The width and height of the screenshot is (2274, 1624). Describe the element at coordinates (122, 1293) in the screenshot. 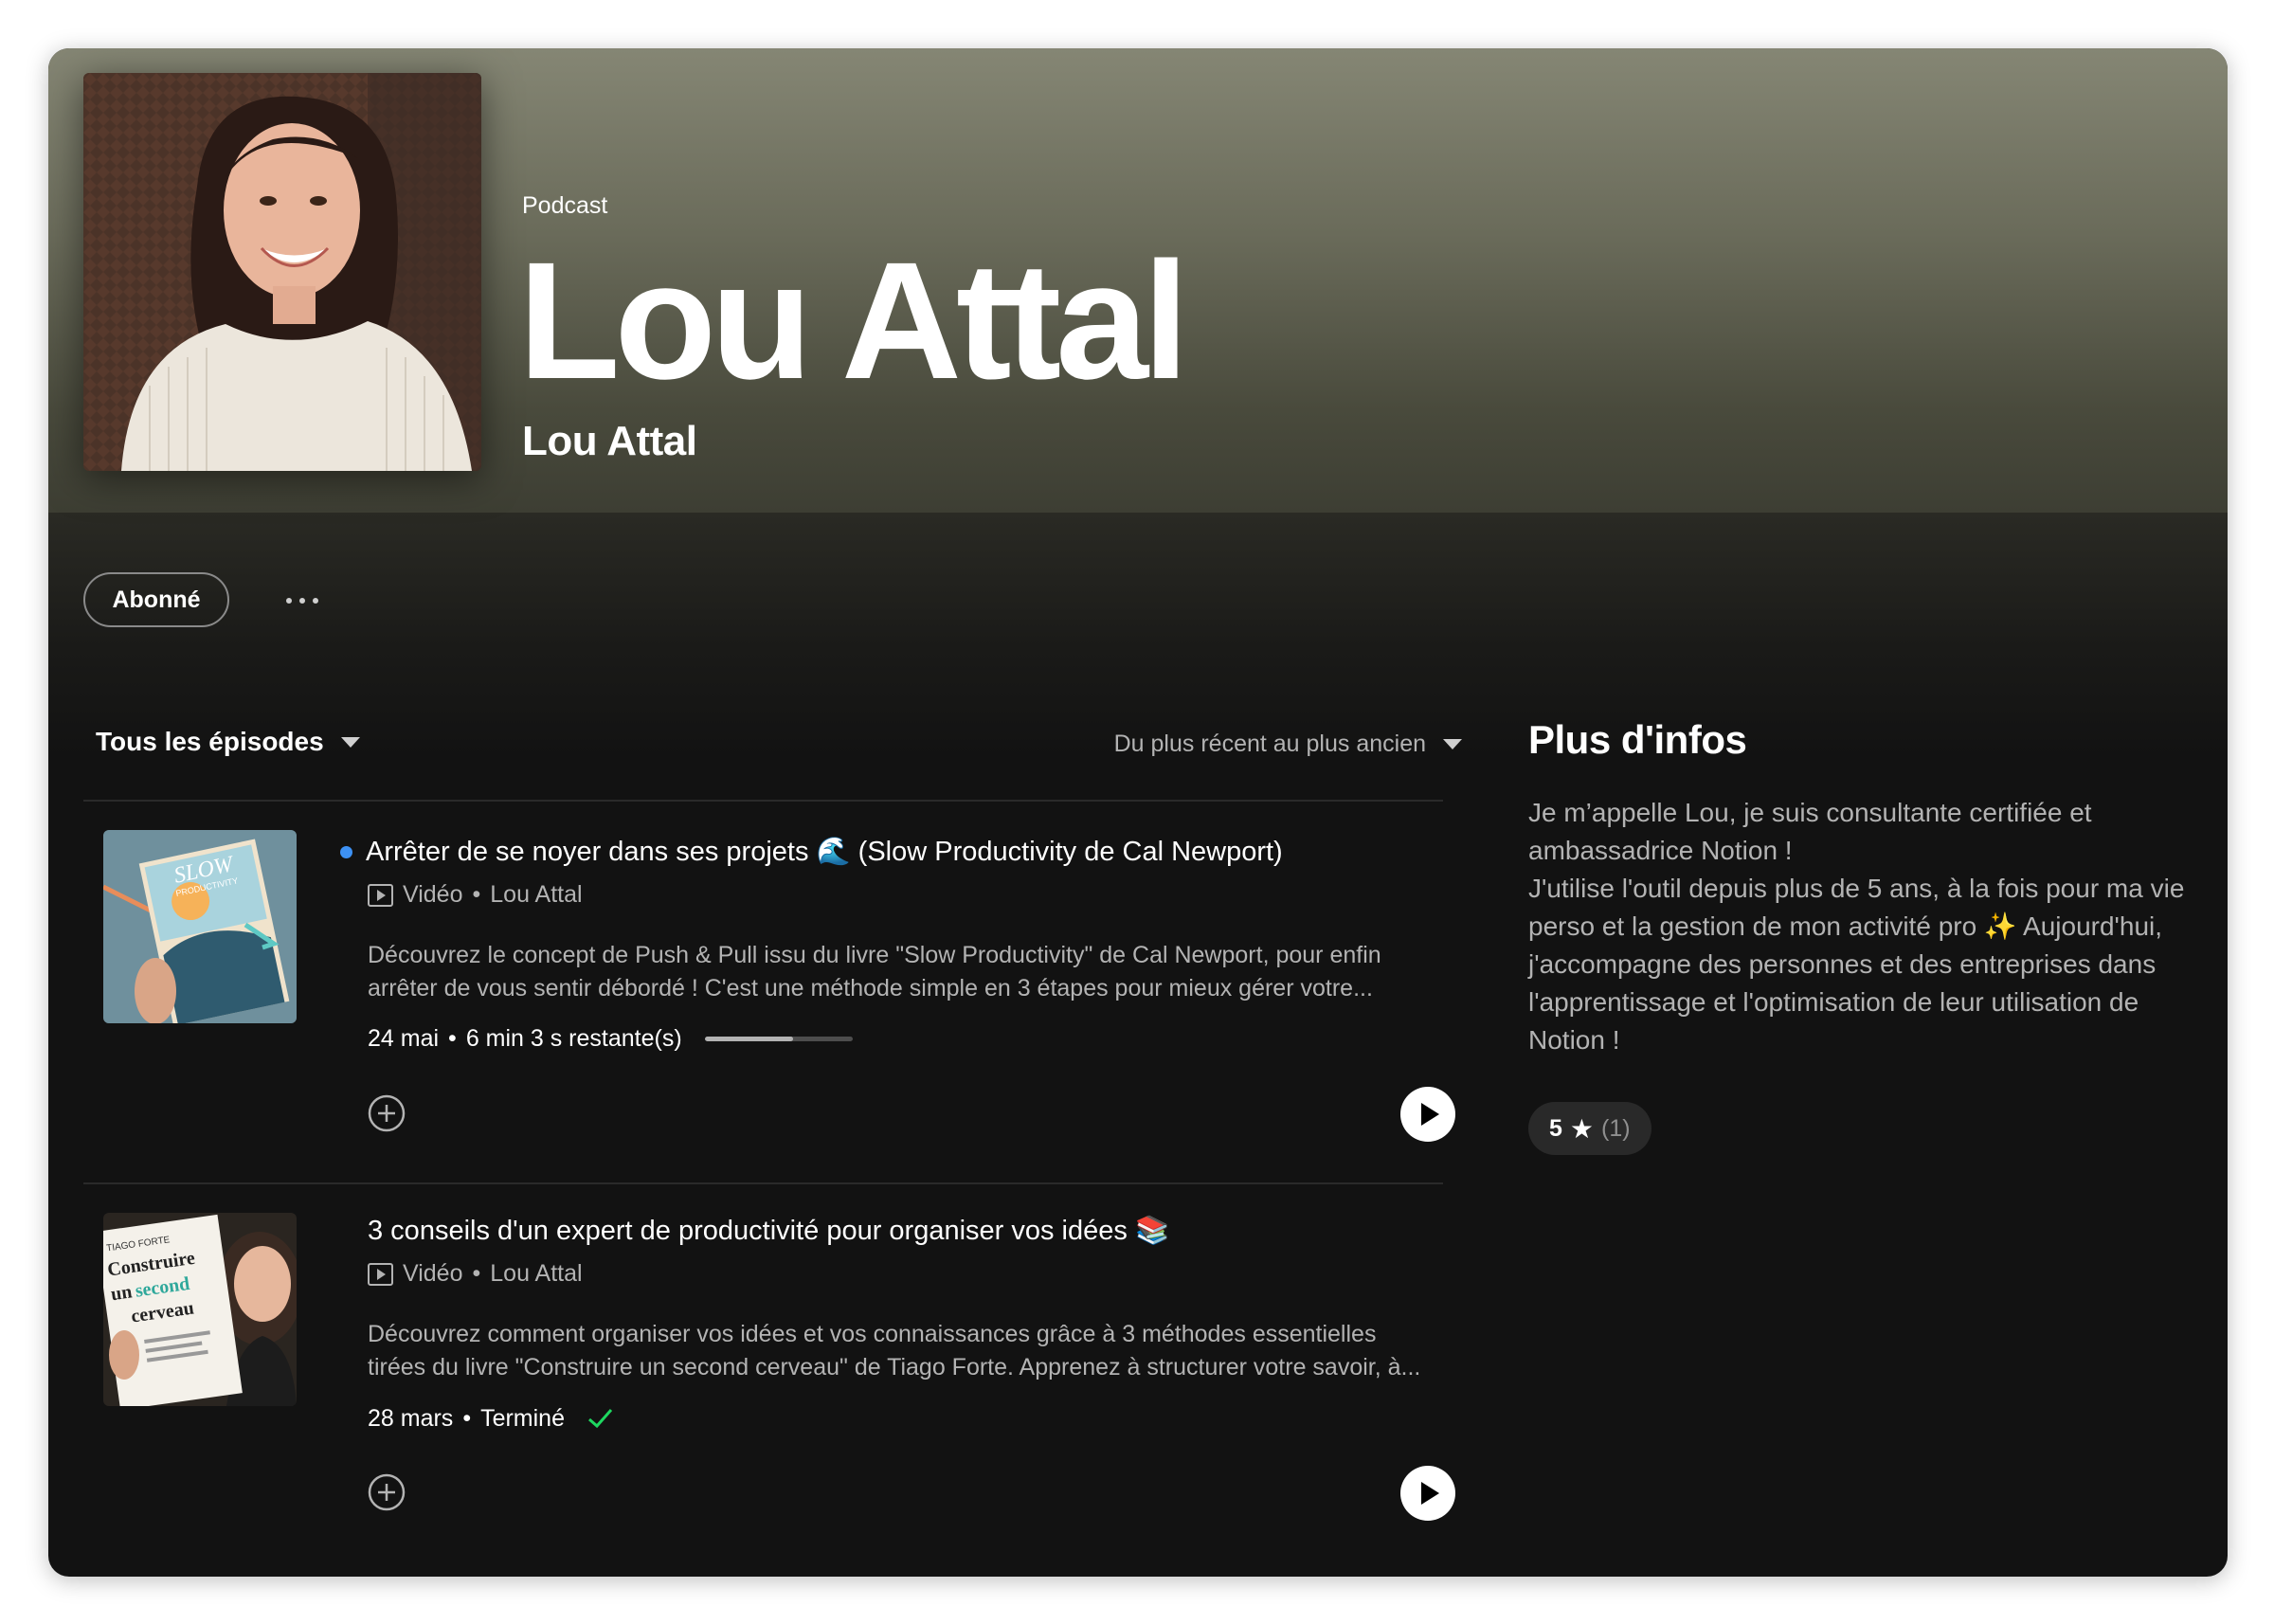

I see `thumbnail-book-title-line2: un` at that location.